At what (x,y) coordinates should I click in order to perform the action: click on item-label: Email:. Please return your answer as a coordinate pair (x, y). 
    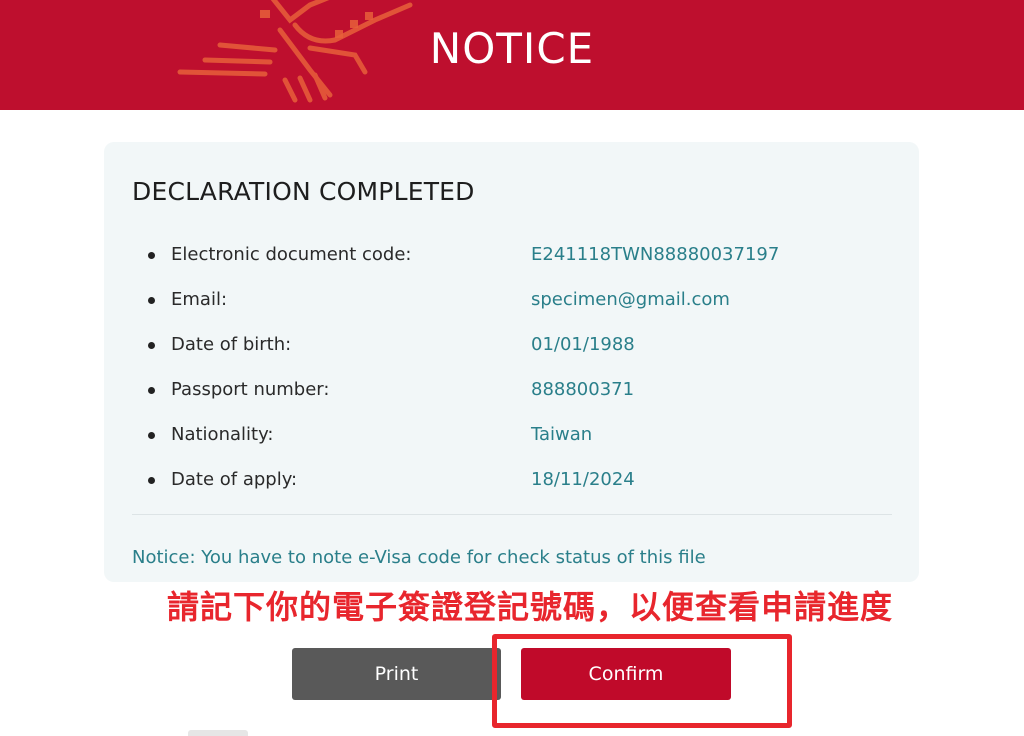
    Looking at the image, I should click on (199, 299).